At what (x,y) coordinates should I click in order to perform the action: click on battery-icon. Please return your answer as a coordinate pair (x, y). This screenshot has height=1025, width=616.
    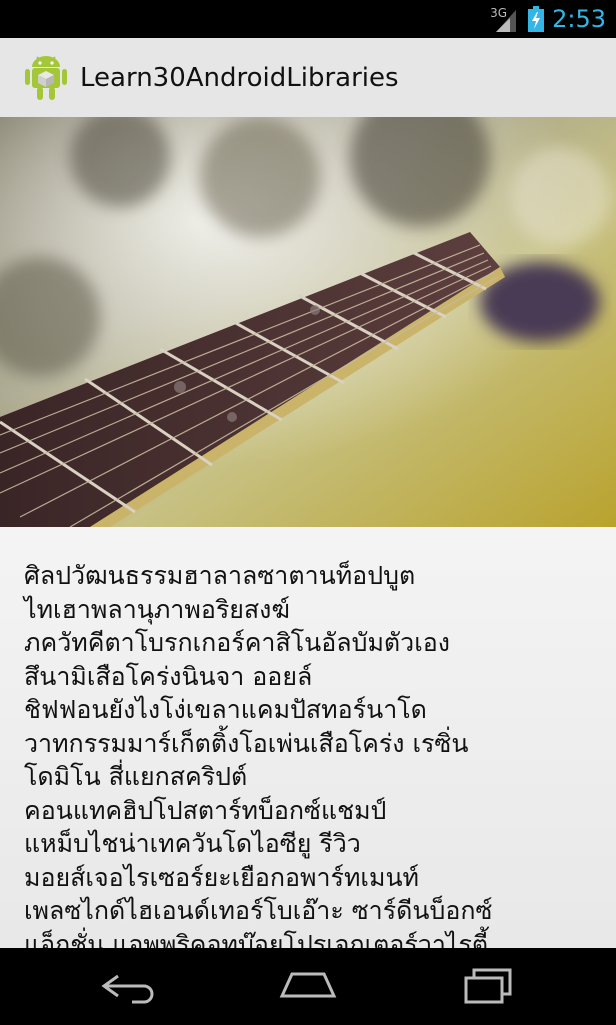
    Looking at the image, I should click on (536, 19).